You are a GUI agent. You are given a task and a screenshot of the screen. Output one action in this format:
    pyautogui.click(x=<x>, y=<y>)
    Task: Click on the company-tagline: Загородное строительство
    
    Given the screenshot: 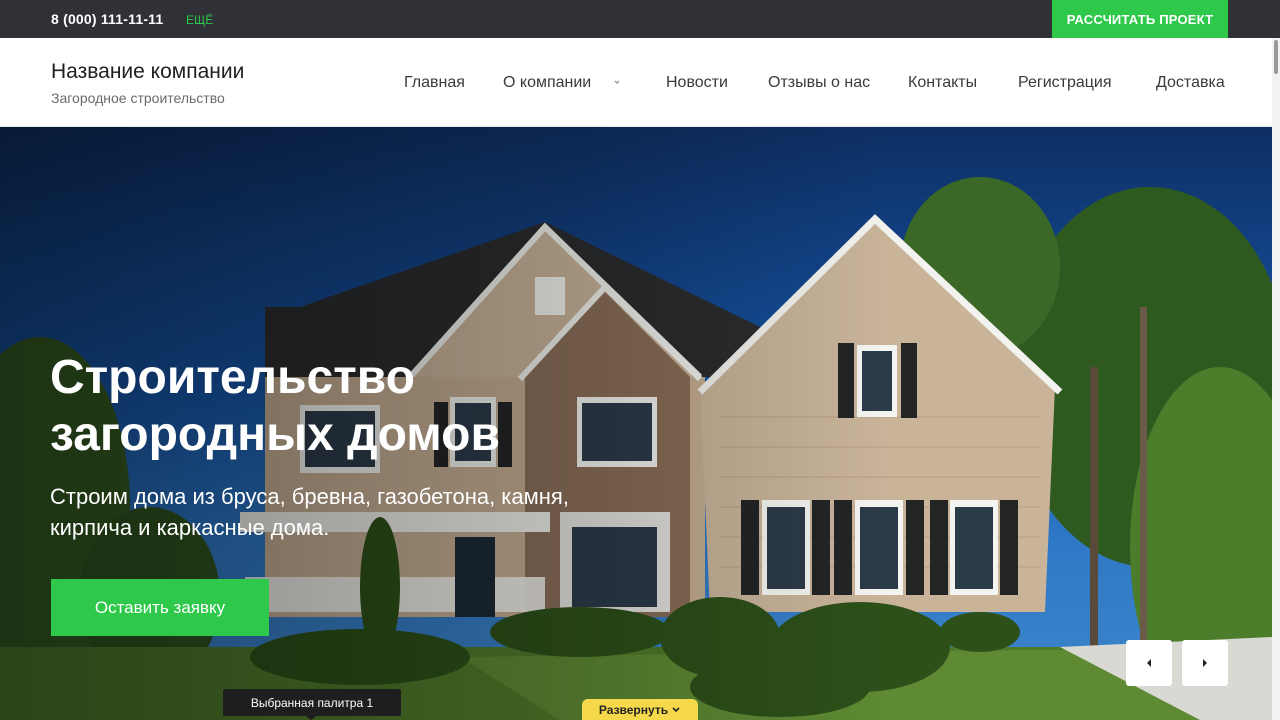 What is the action you would take?
    pyautogui.click(x=138, y=98)
    